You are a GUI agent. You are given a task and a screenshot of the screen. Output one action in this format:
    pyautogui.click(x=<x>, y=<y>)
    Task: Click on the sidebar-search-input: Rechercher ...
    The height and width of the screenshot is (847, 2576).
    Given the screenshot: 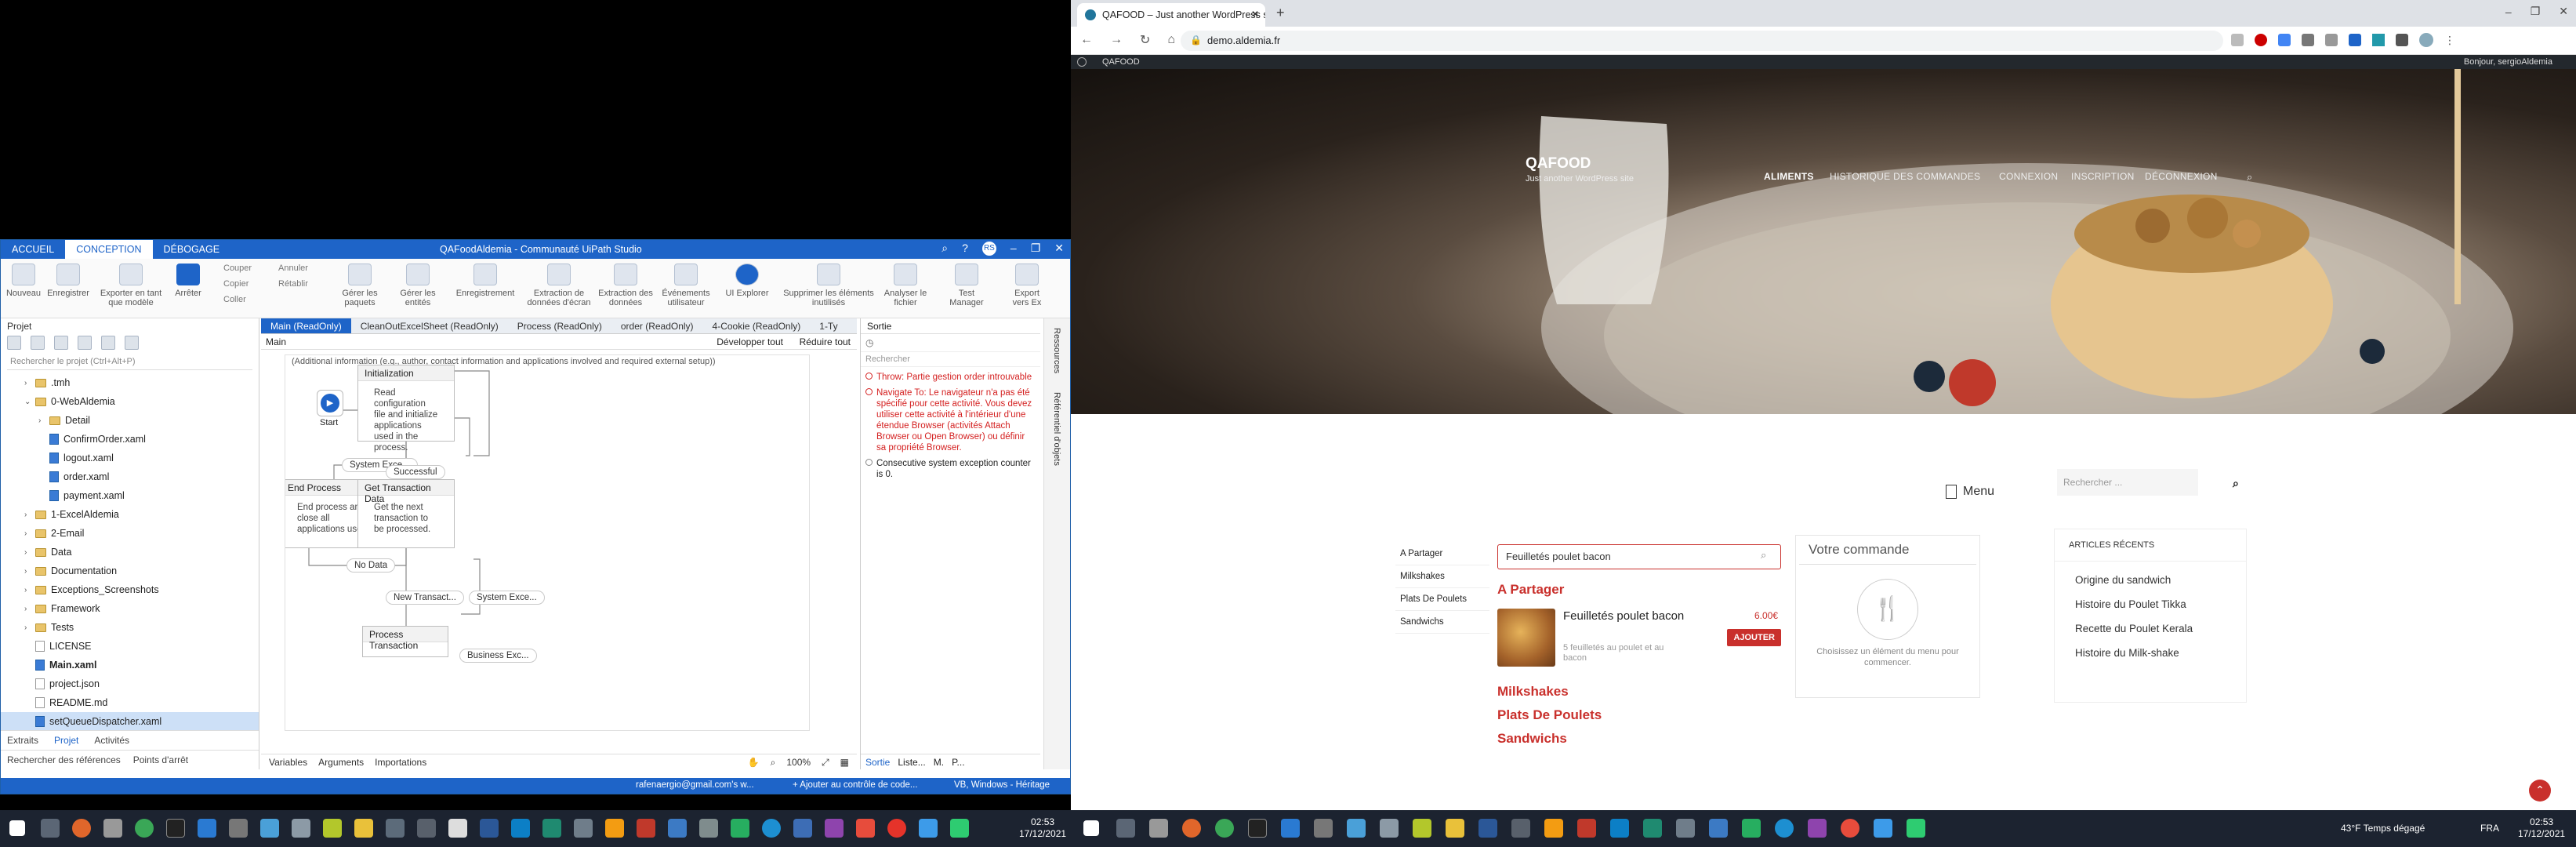 What is the action you would take?
    pyautogui.click(x=2127, y=482)
    